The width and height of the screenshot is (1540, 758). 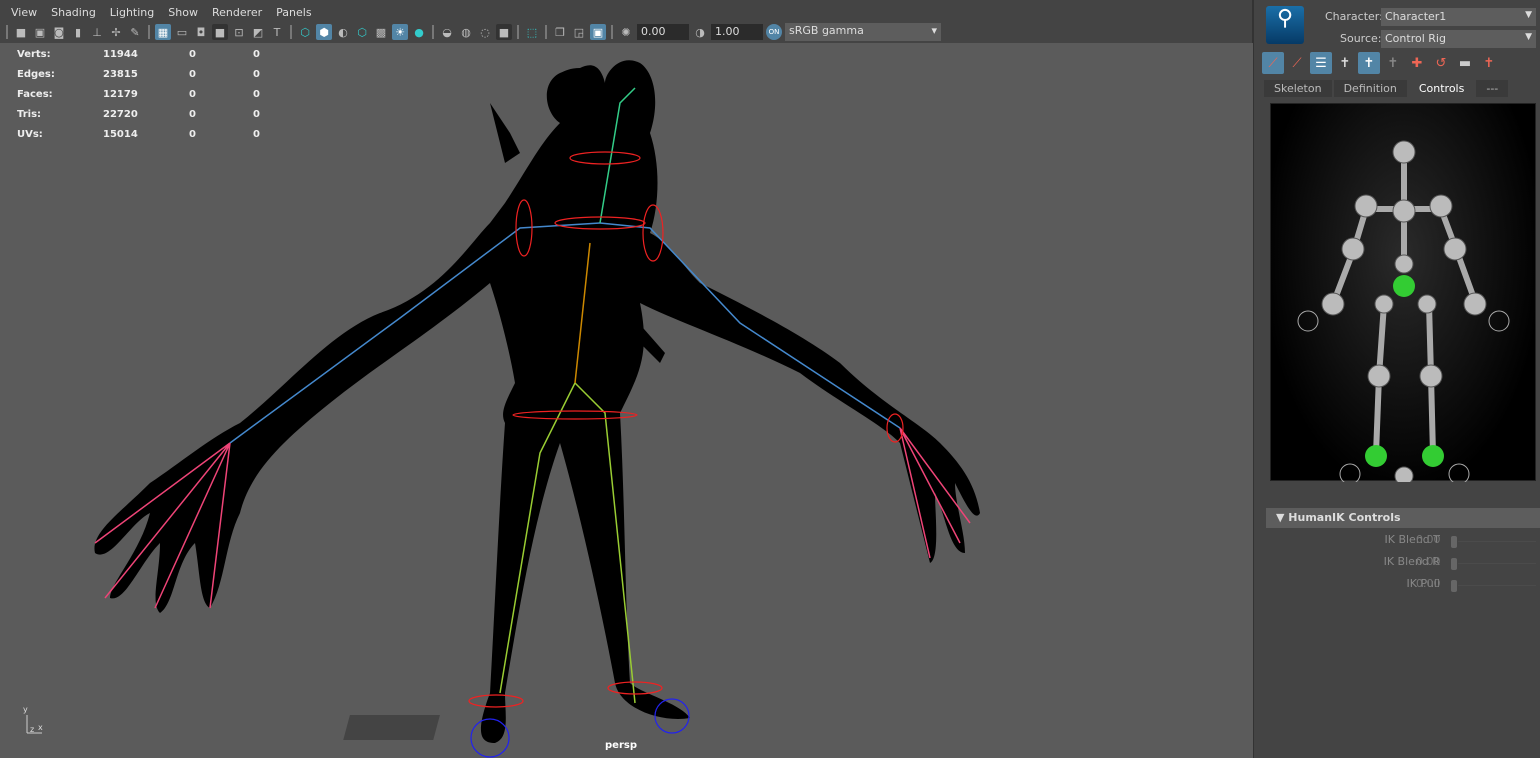 I want to click on selection-icon: ✝, so click(x=1393, y=63).